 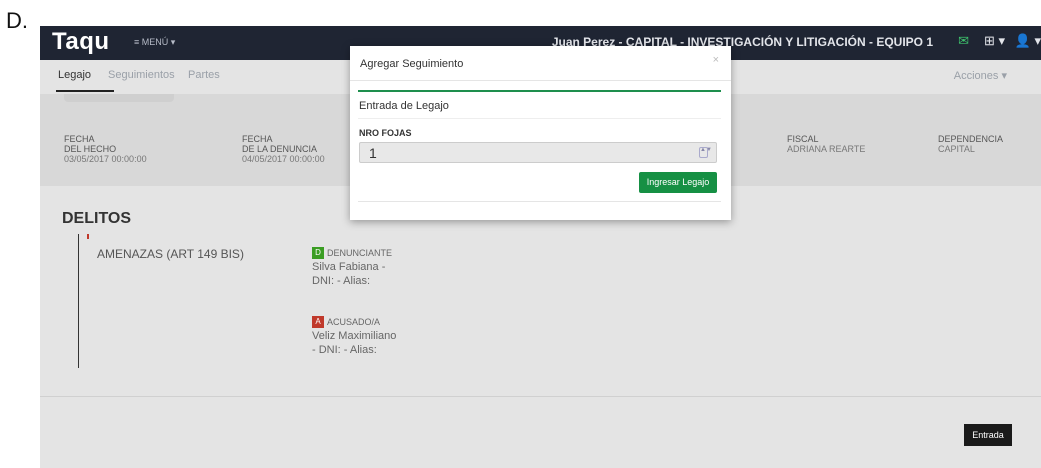 What do you see at coordinates (404, 106) in the screenshot?
I see `card-title: Entrada de Legajo` at bounding box center [404, 106].